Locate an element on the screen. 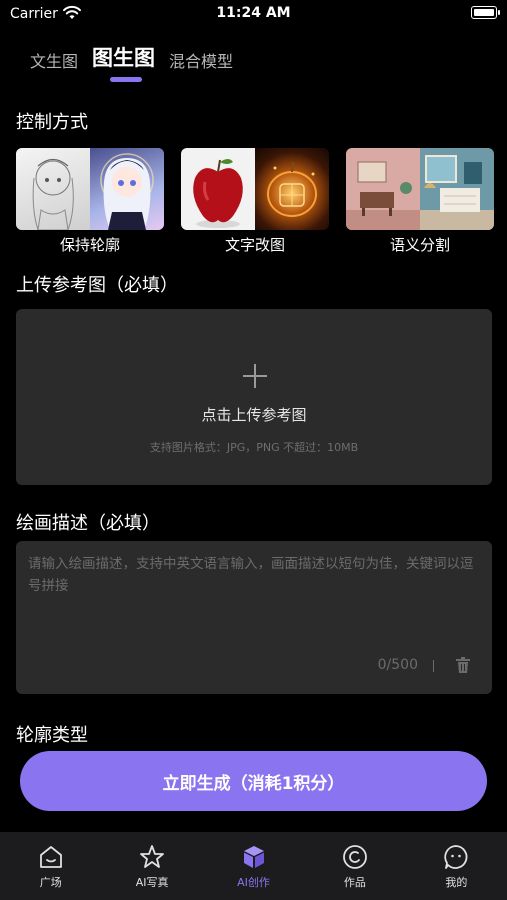  nav-item-square: 广场 is located at coordinates (50, 866).